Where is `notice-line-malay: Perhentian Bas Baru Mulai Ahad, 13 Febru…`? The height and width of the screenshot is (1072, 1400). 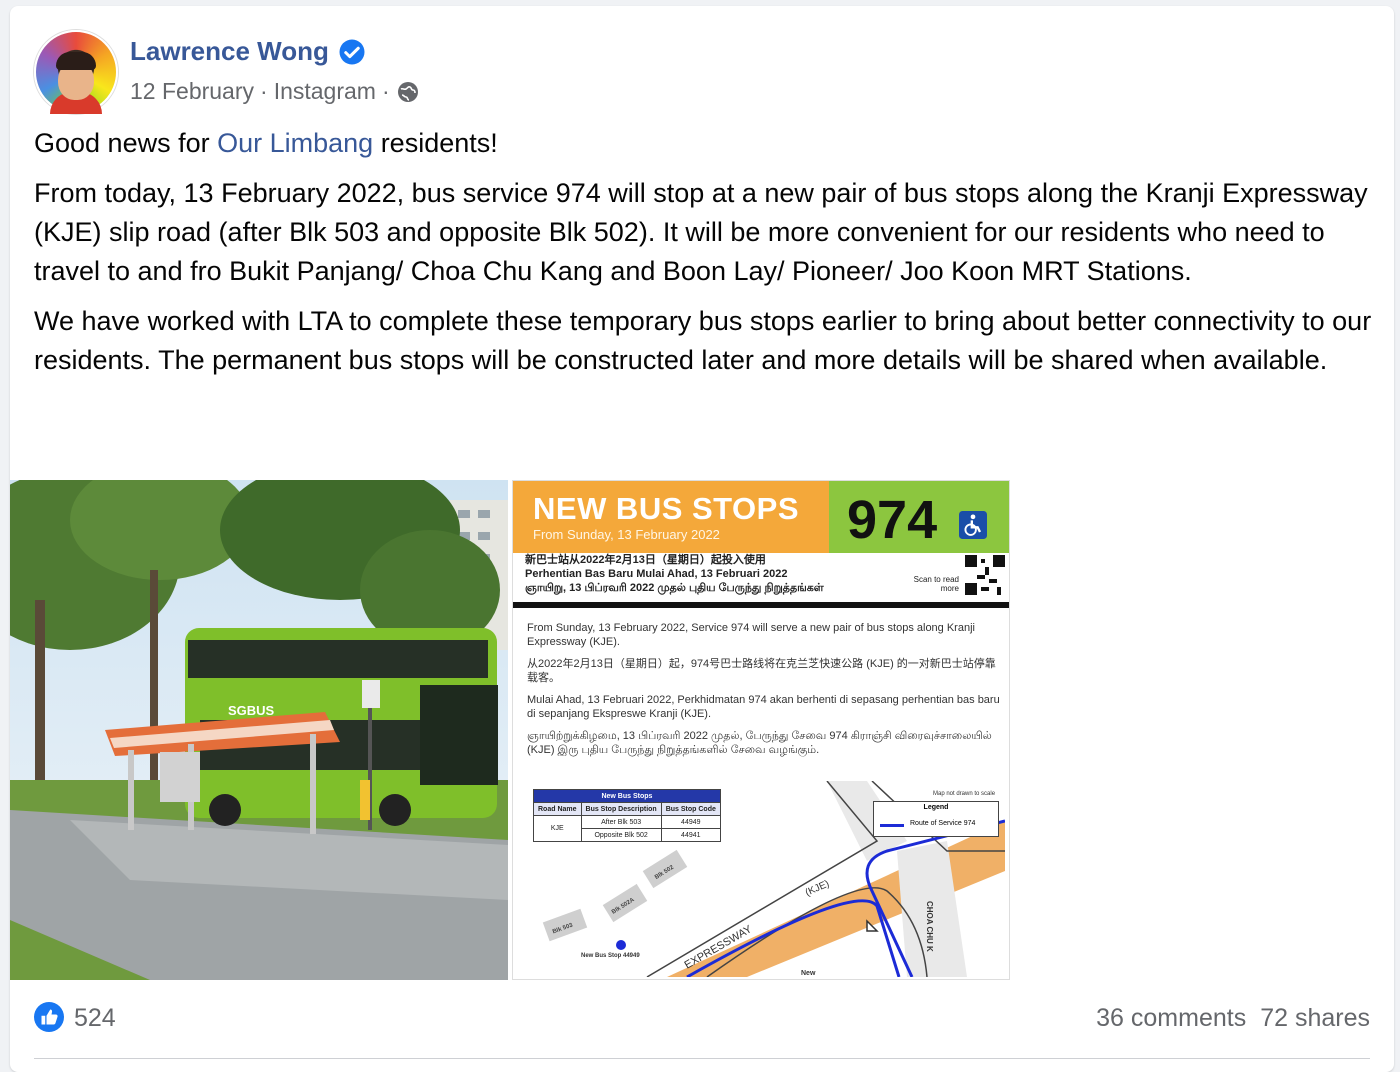 notice-line-malay: Perhentian Bas Baru Mulai Ahad, 13 Febru… is located at coordinates (656, 574).